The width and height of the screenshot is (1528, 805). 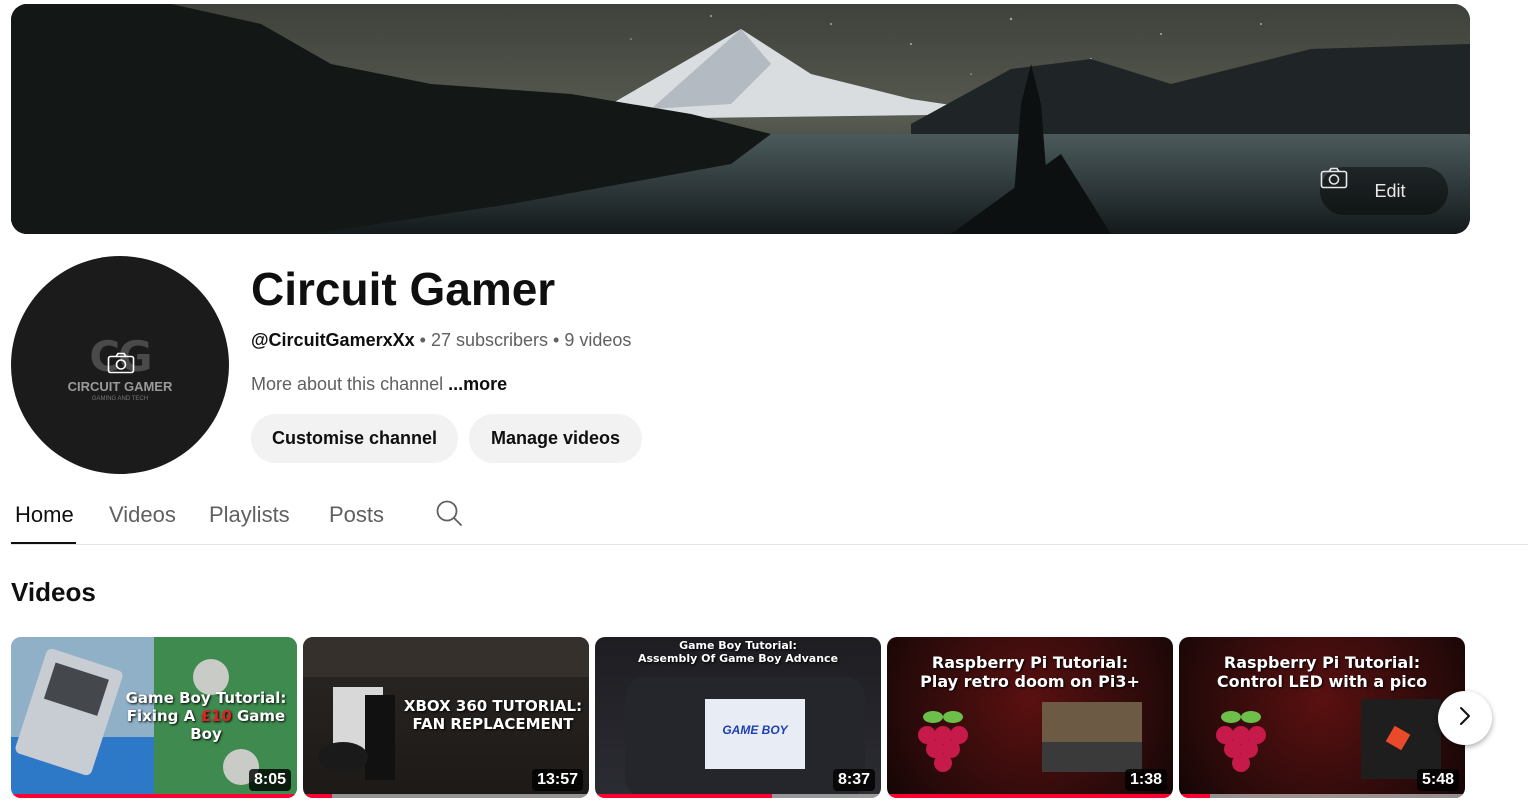 I want to click on channel-avatar: CG CIRCUIT GAMER GAMING AND TECH, so click(x=120, y=365).